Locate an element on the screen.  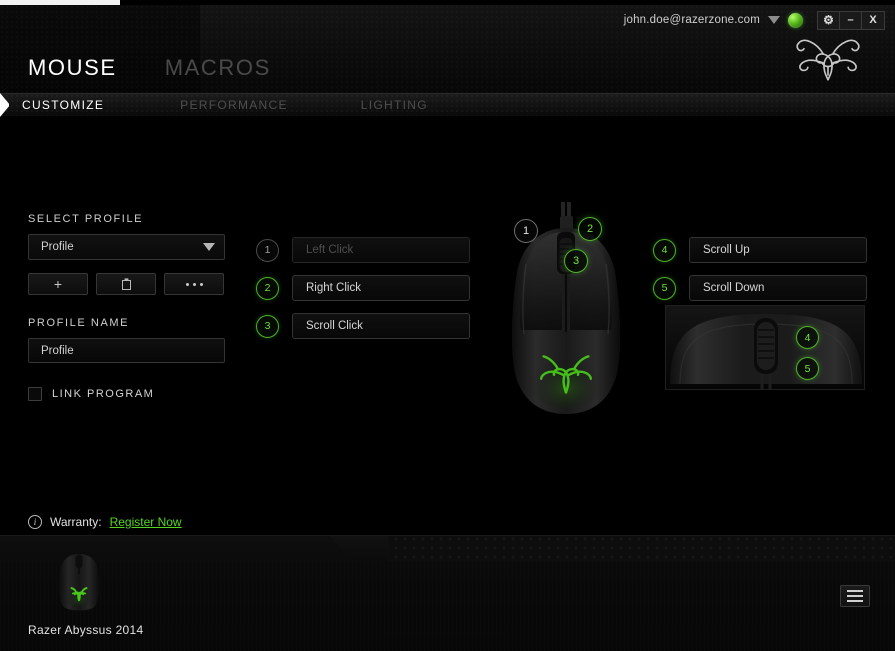
gear-icon: ⚙ is located at coordinates (828, 20).